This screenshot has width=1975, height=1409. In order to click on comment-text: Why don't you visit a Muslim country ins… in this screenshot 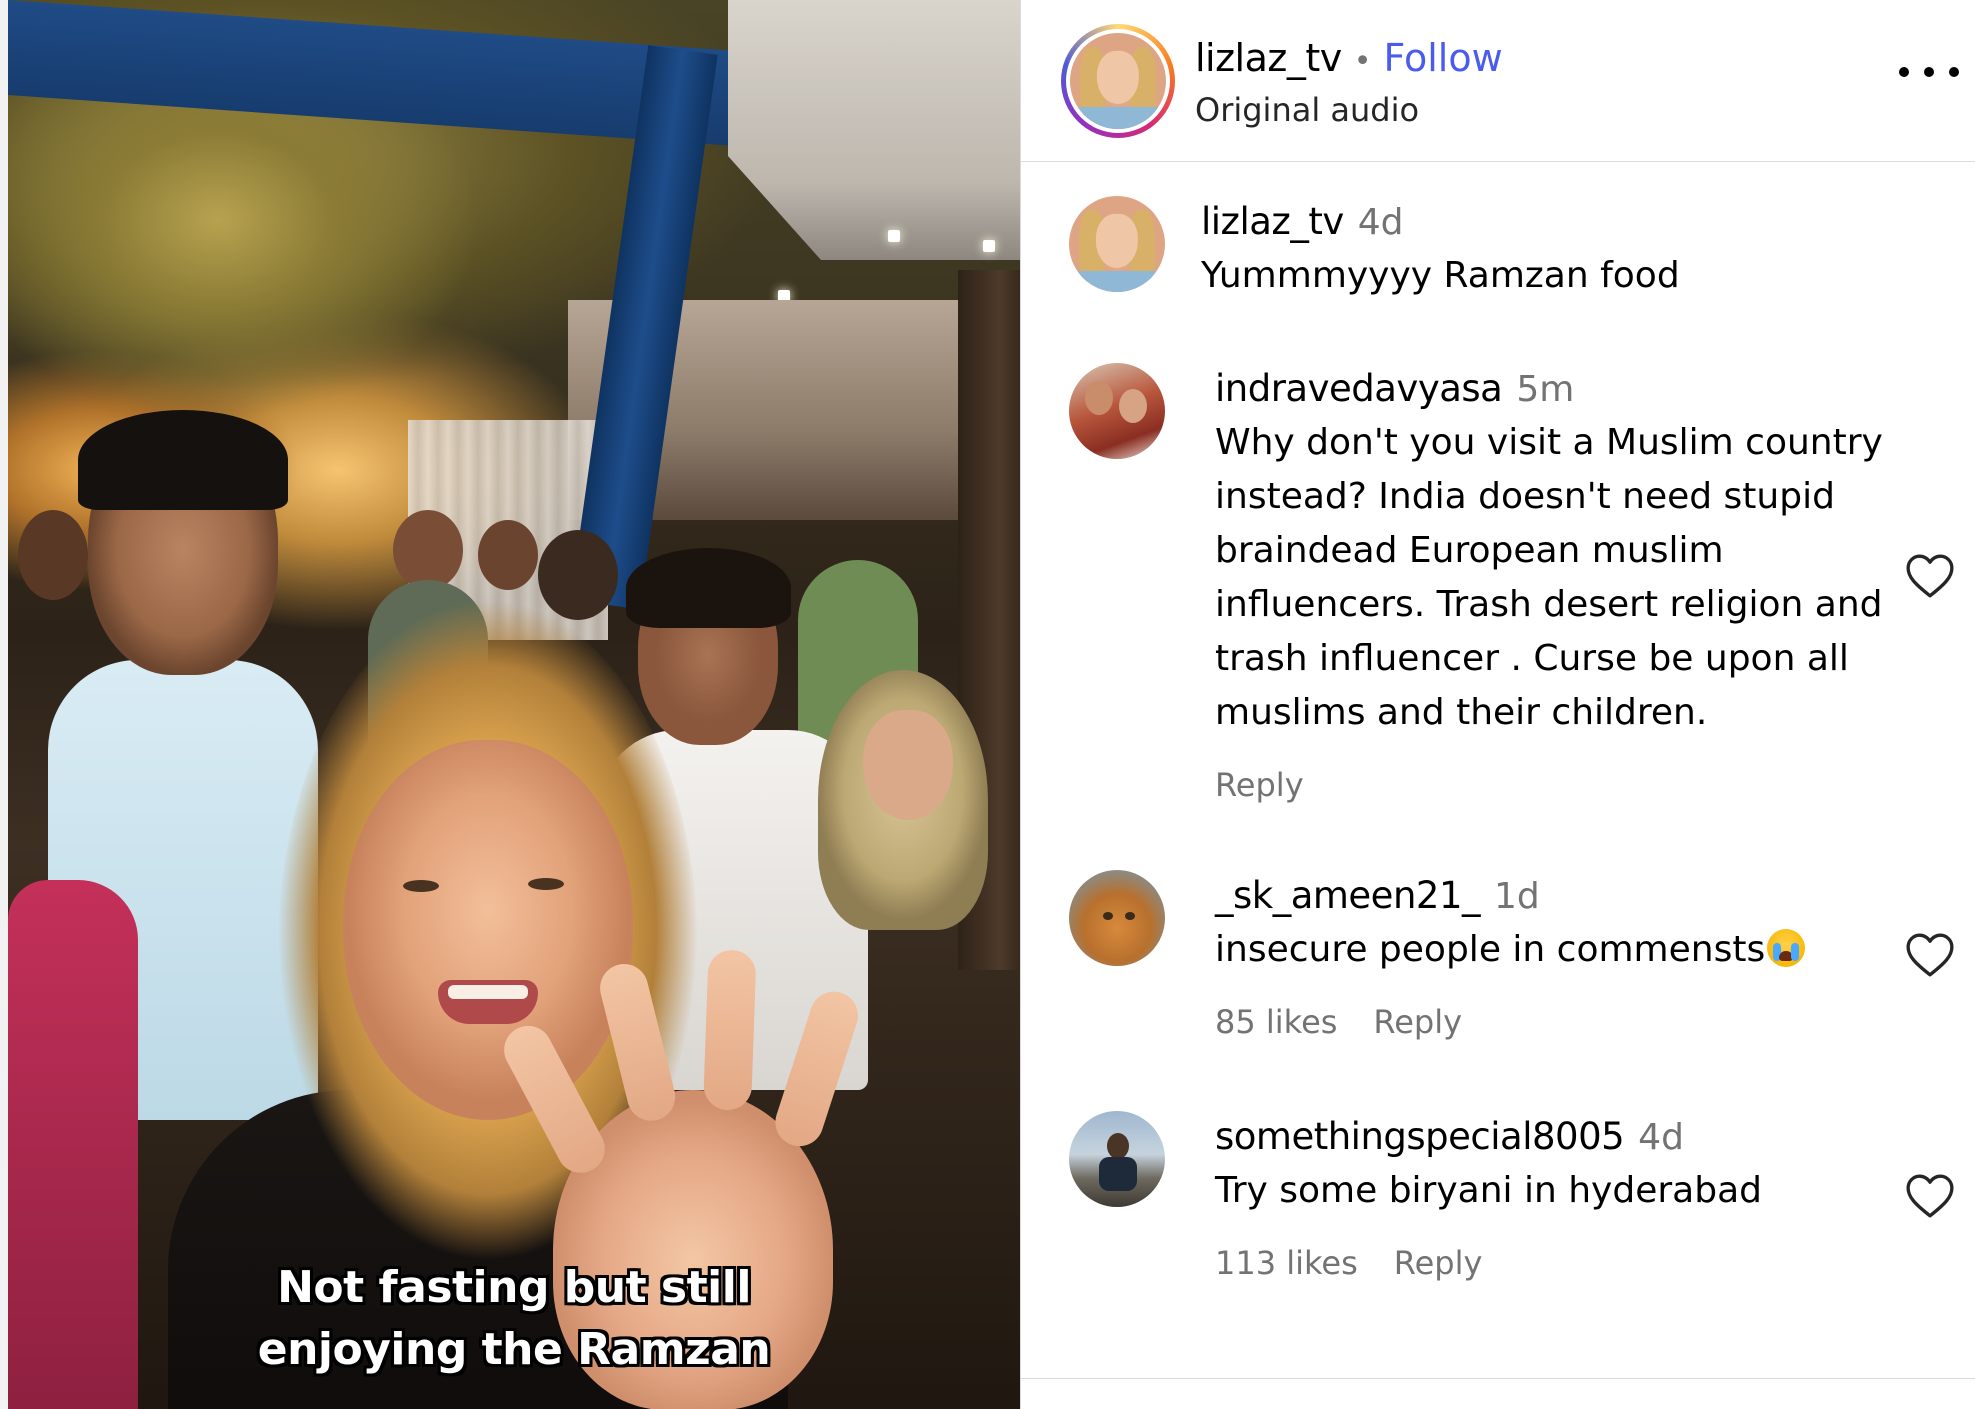, I will do `click(1549, 577)`.